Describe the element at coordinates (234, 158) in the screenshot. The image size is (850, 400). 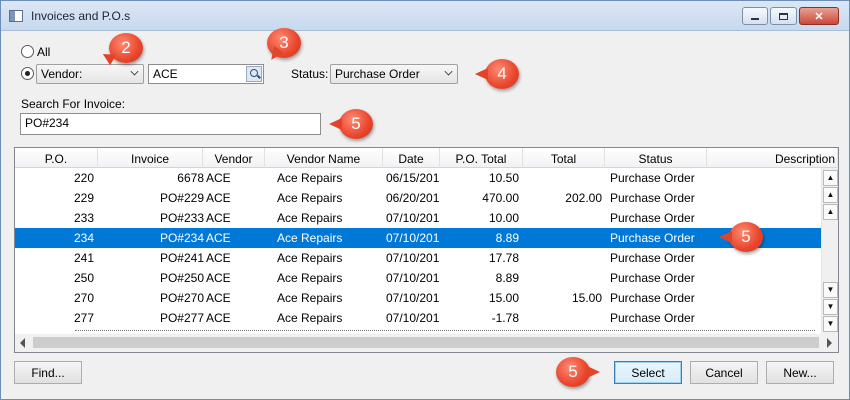
I see `column-header-vendor: Vendor` at that location.